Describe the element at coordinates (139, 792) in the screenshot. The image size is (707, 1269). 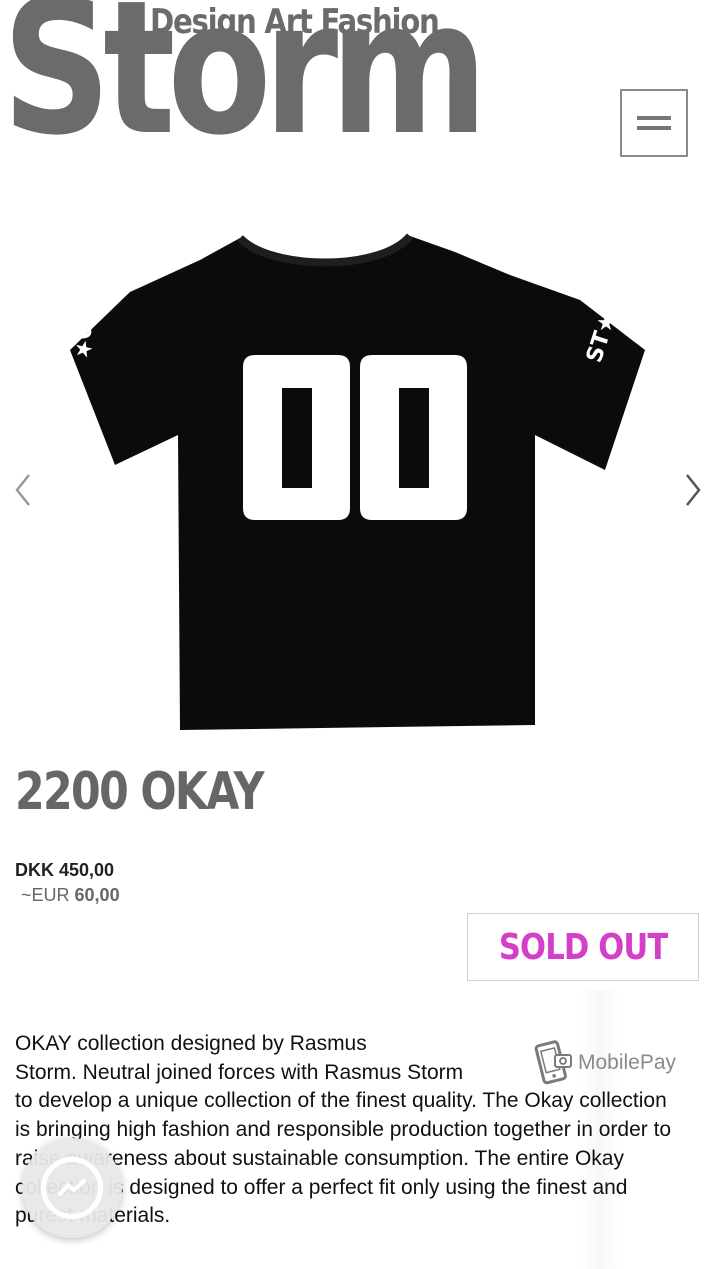
I see `product-title: 2200 OKAY` at that location.